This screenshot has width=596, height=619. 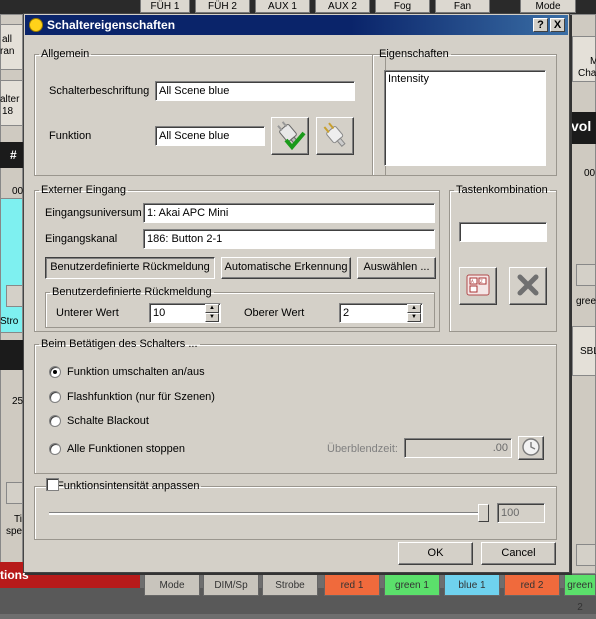 I want to click on bg-left-cyan-fader, so click(x=11, y=265).